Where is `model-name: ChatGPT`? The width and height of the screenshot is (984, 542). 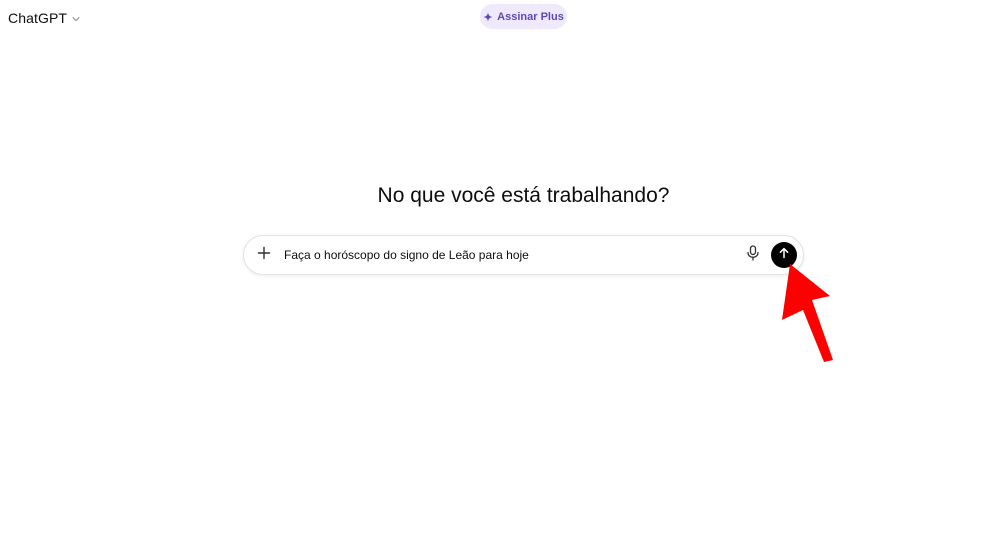 model-name: ChatGPT is located at coordinates (38, 18).